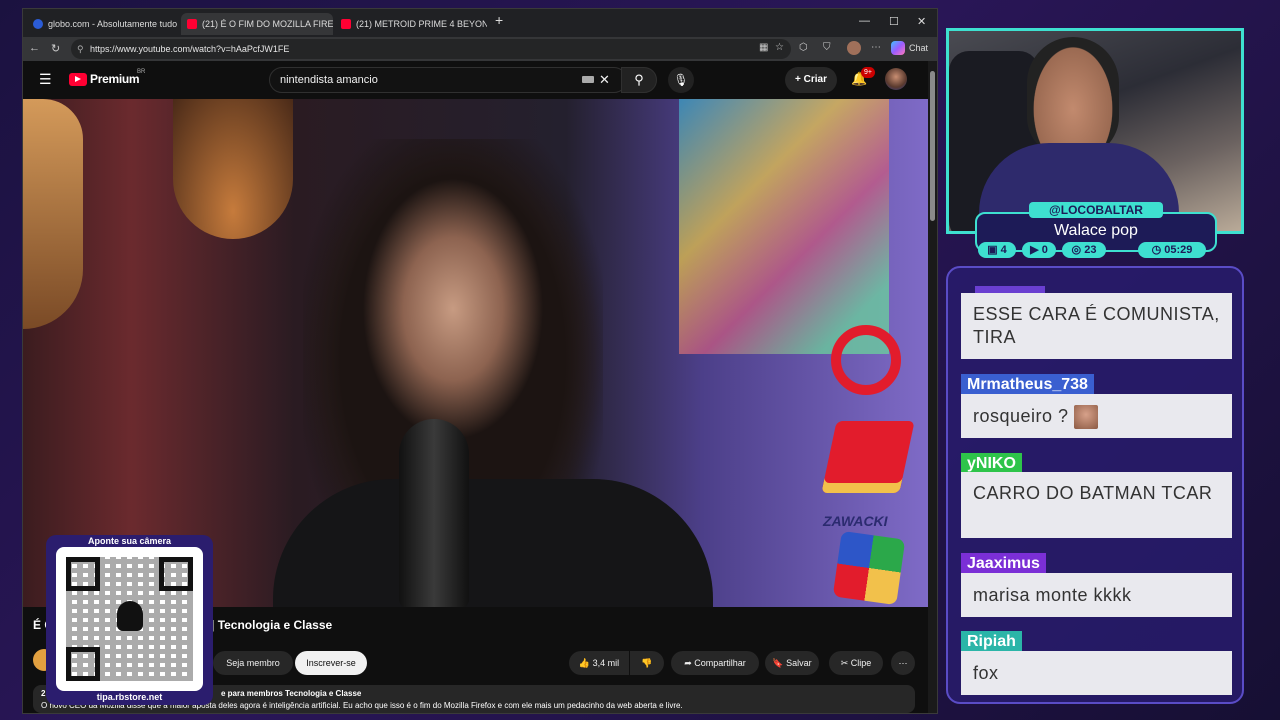  Describe the element at coordinates (272, 625) in the screenshot. I see `video-title-end: | Tecnologia e Classe` at that location.